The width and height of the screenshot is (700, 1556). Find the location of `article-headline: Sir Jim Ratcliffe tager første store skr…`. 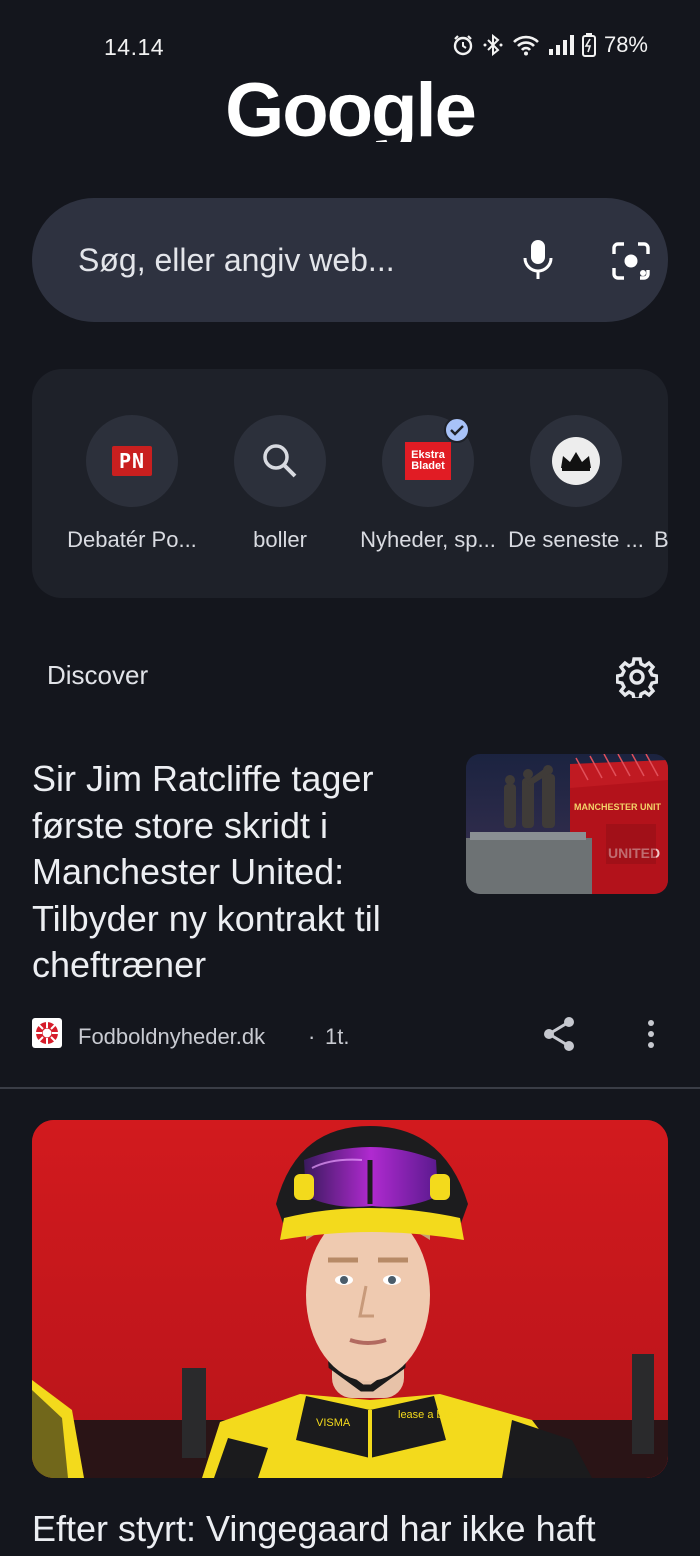

article-headline: Sir Jim Ratcliffe tager første store skr… is located at coordinates (232, 872).